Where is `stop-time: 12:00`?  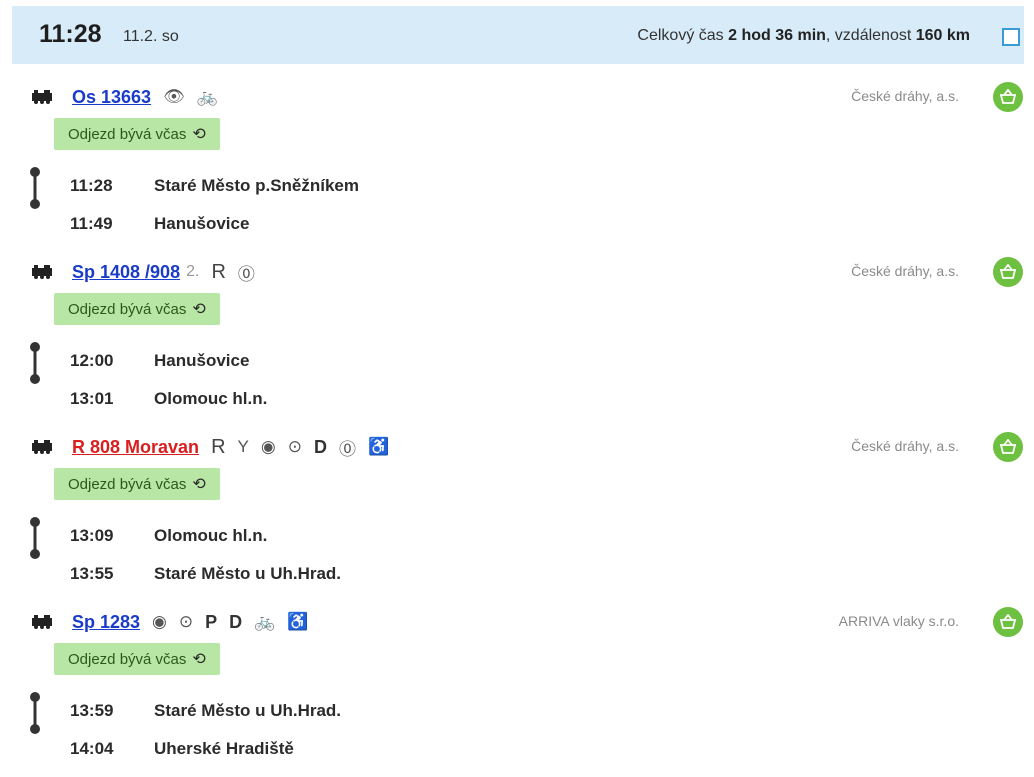
stop-time: 12:00 is located at coordinates (92, 360).